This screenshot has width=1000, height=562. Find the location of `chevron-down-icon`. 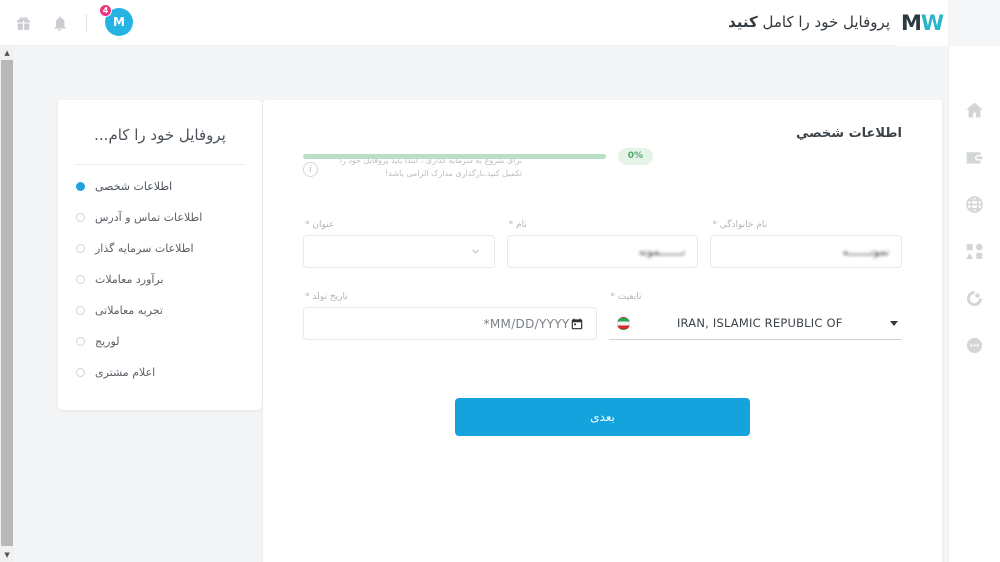

chevron-down-icon is located at coordinates (476, 251).